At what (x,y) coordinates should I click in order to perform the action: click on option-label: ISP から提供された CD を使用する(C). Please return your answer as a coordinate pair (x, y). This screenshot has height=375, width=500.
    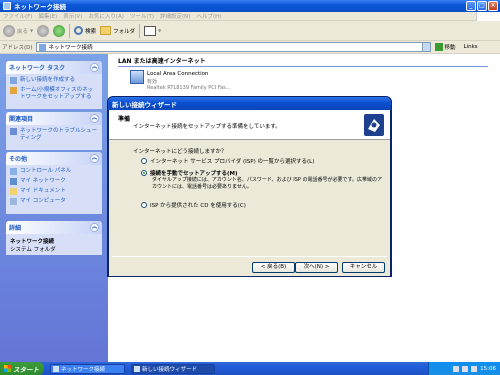
    Looking at the image, I should click on (198, 206).